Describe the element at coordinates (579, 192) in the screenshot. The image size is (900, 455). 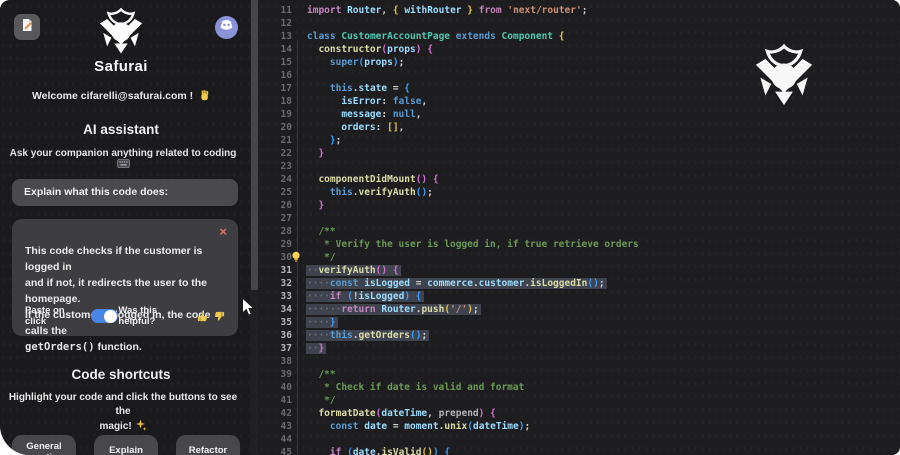
I see `code-line: 25 this.verifyAuth();` at that location.